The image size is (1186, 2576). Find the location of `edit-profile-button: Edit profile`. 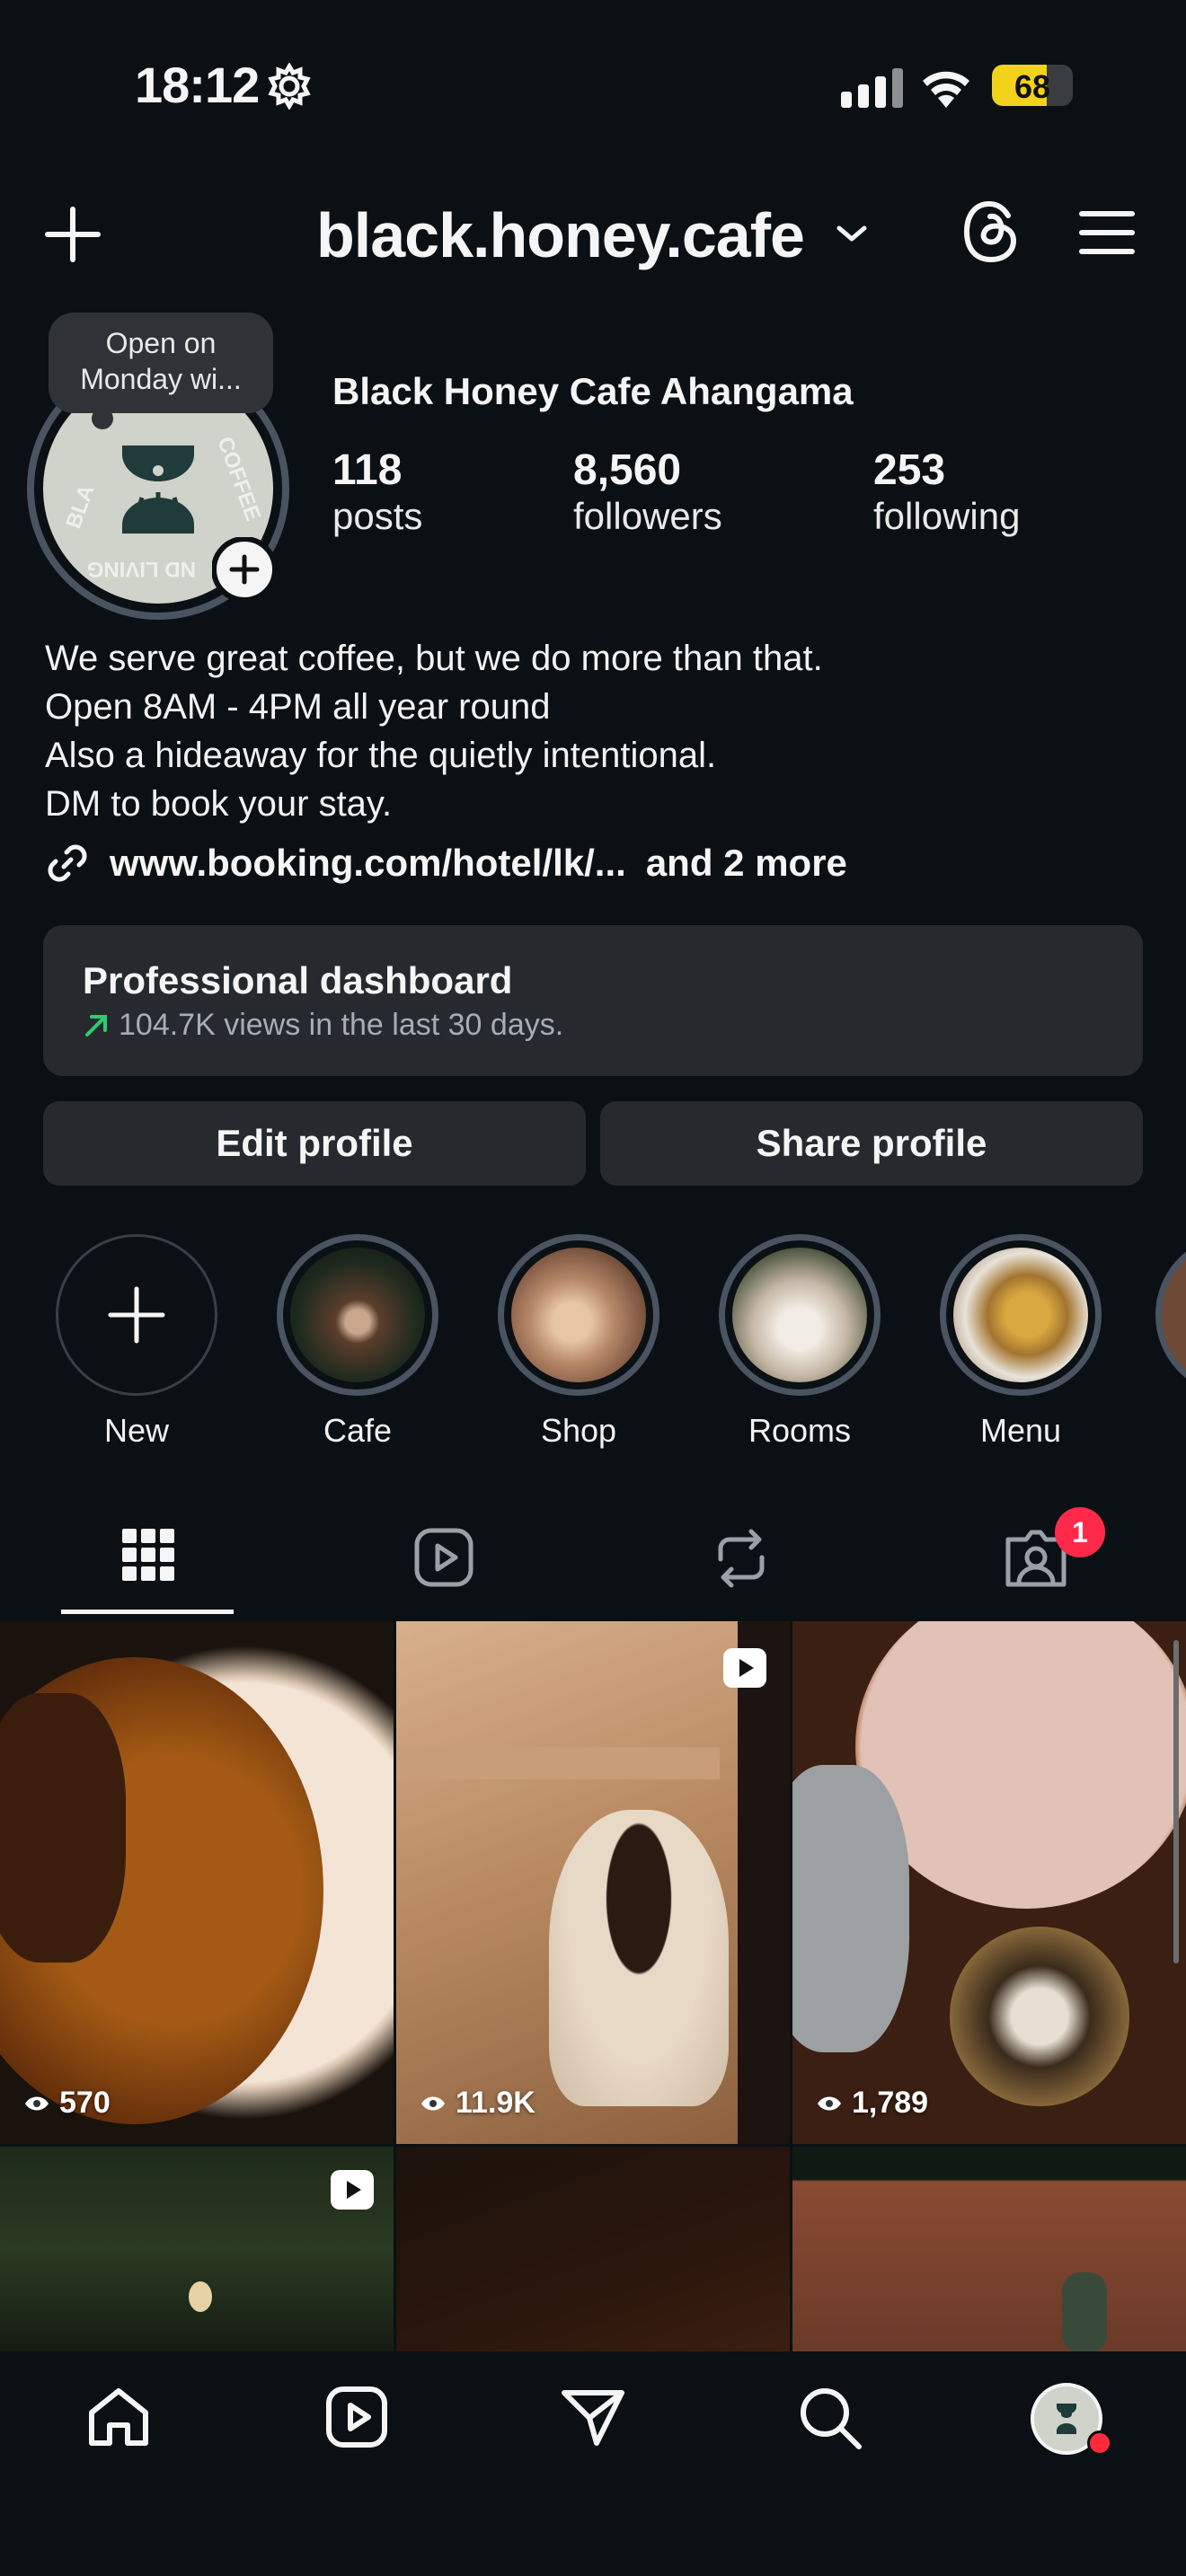

edit-profile-button: Edit profile is located at coordinates (314, 1143).